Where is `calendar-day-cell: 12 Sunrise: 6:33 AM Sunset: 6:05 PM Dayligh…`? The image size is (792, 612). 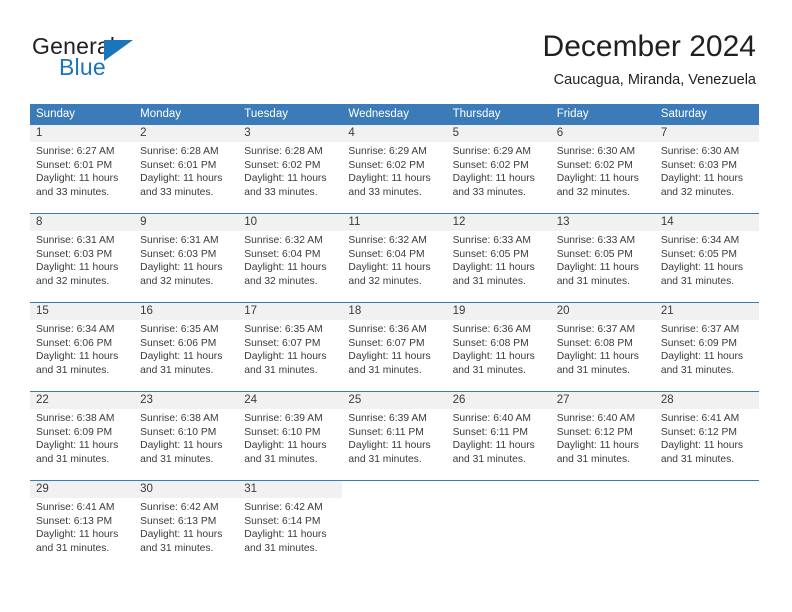 calendar-day-cell: 12 Sunrise: 6:33 AM Sunset: 6:05 PM Dayligh… is located at coordinates (498, 258).